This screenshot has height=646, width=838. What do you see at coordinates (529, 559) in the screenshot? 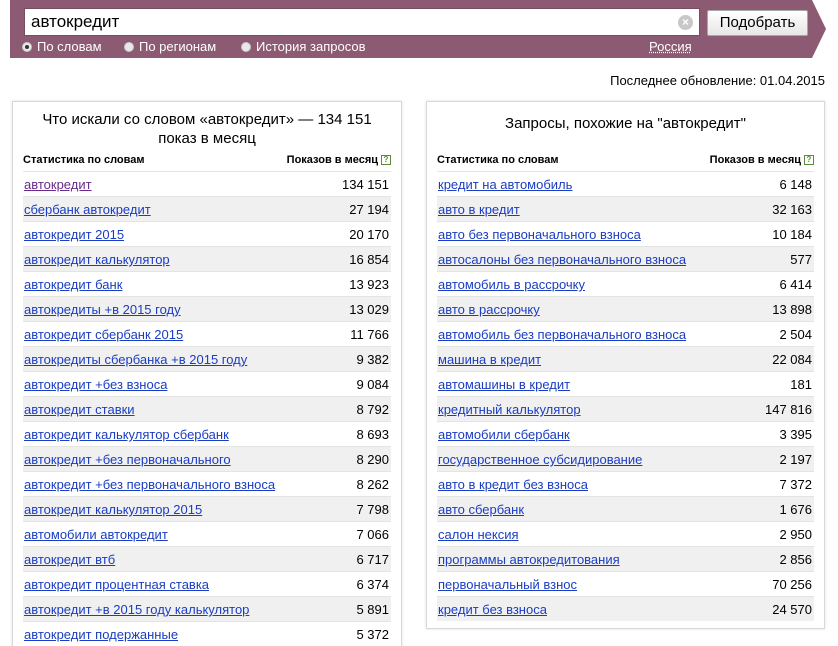
I see `query-link: программы автокредитования` at bounding box center [529, 559].